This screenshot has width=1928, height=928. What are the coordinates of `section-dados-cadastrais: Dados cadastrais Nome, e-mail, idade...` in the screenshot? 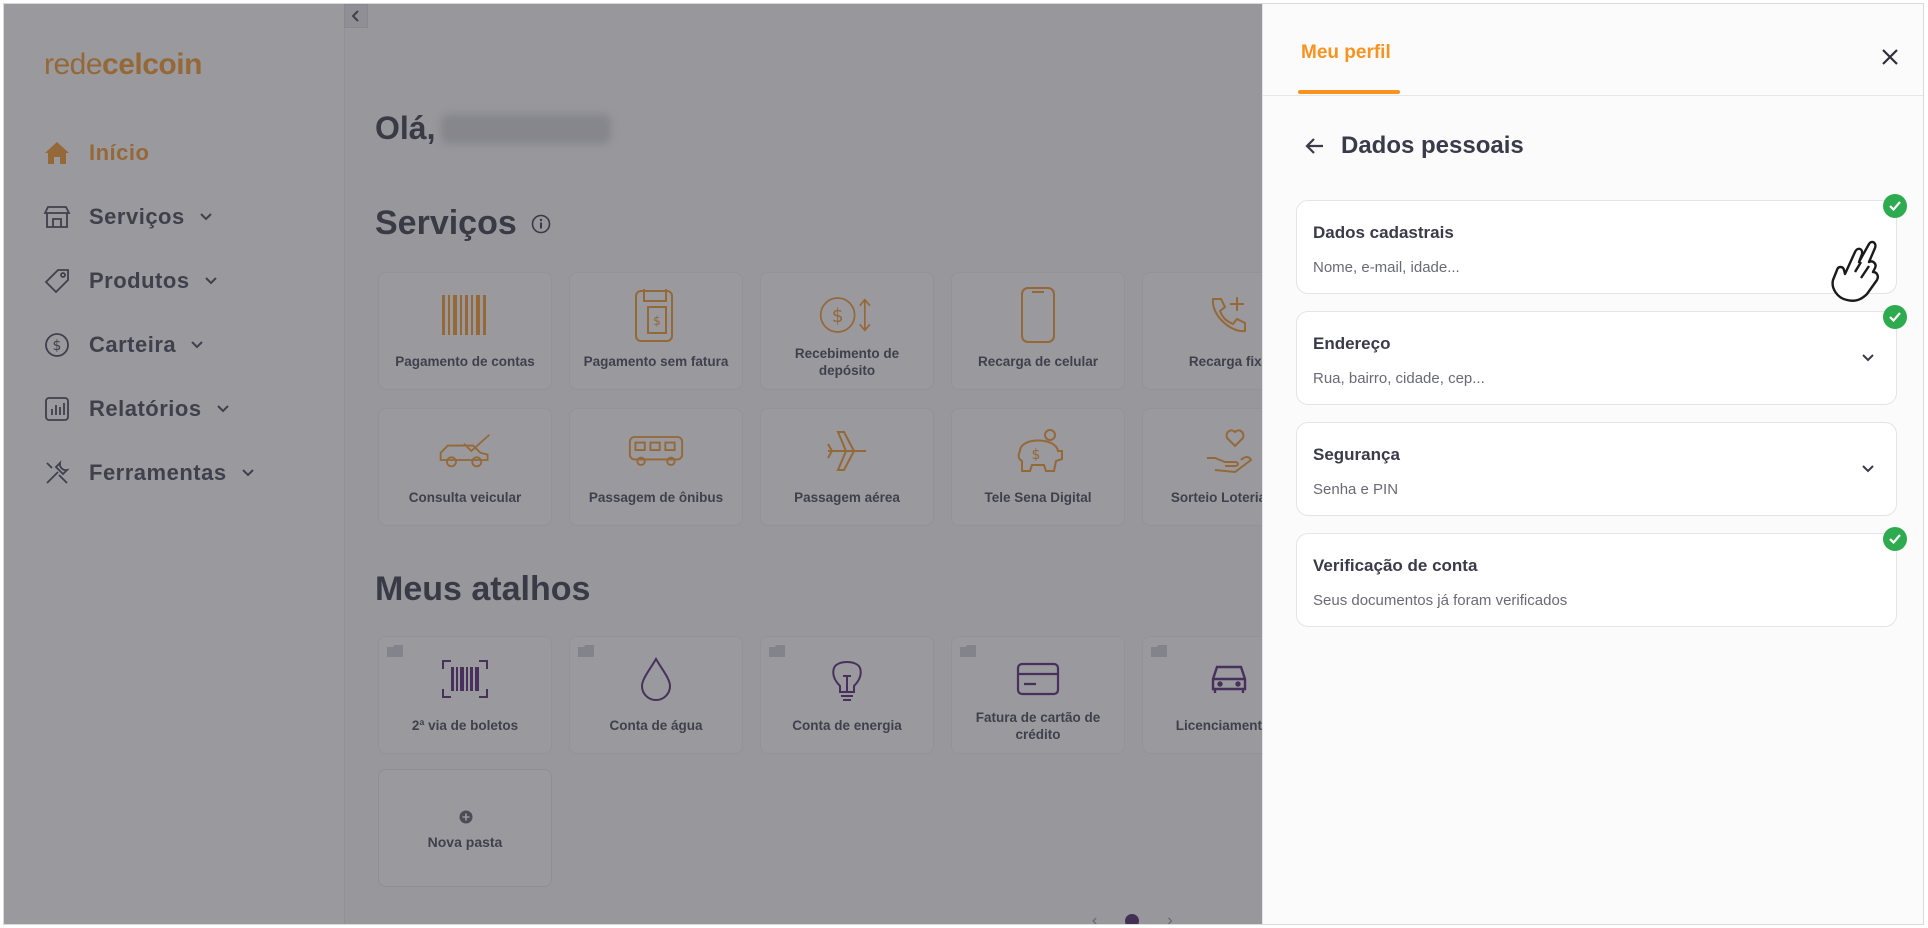 It's located at (1596, 247).